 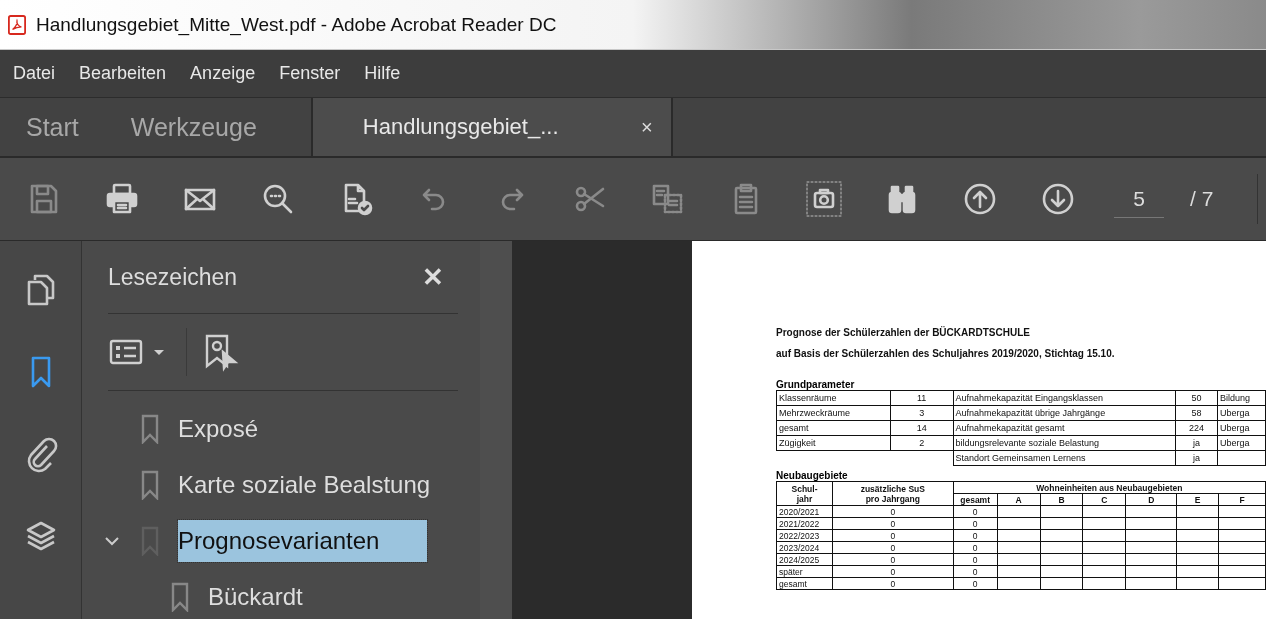 What do you see at coordinates (221, 352) in the screenshot?
I see `bookmark-target-icon` at bounding box center [221, 352].